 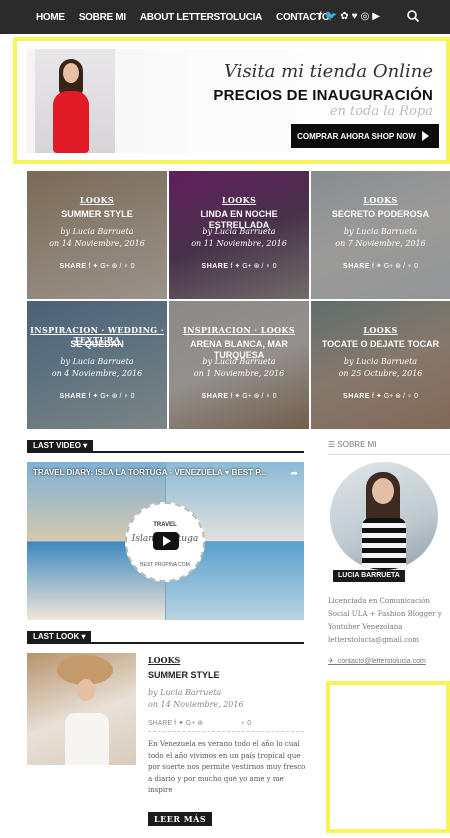 I want to click on play-button-icon, so click(x=166, y=541).